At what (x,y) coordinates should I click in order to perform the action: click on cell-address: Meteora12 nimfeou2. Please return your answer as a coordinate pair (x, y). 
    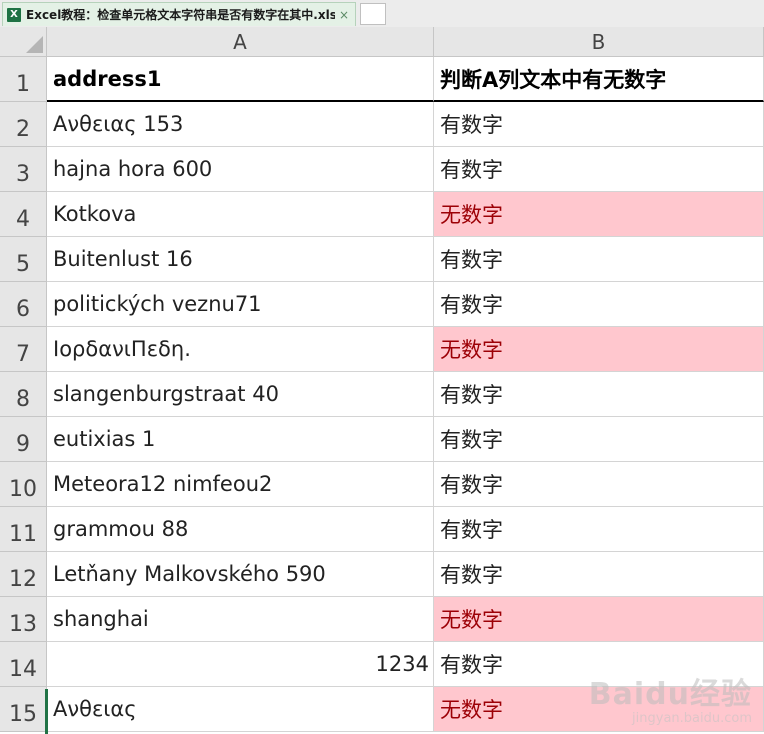
    Looking at the image, I should click on (240, 484).